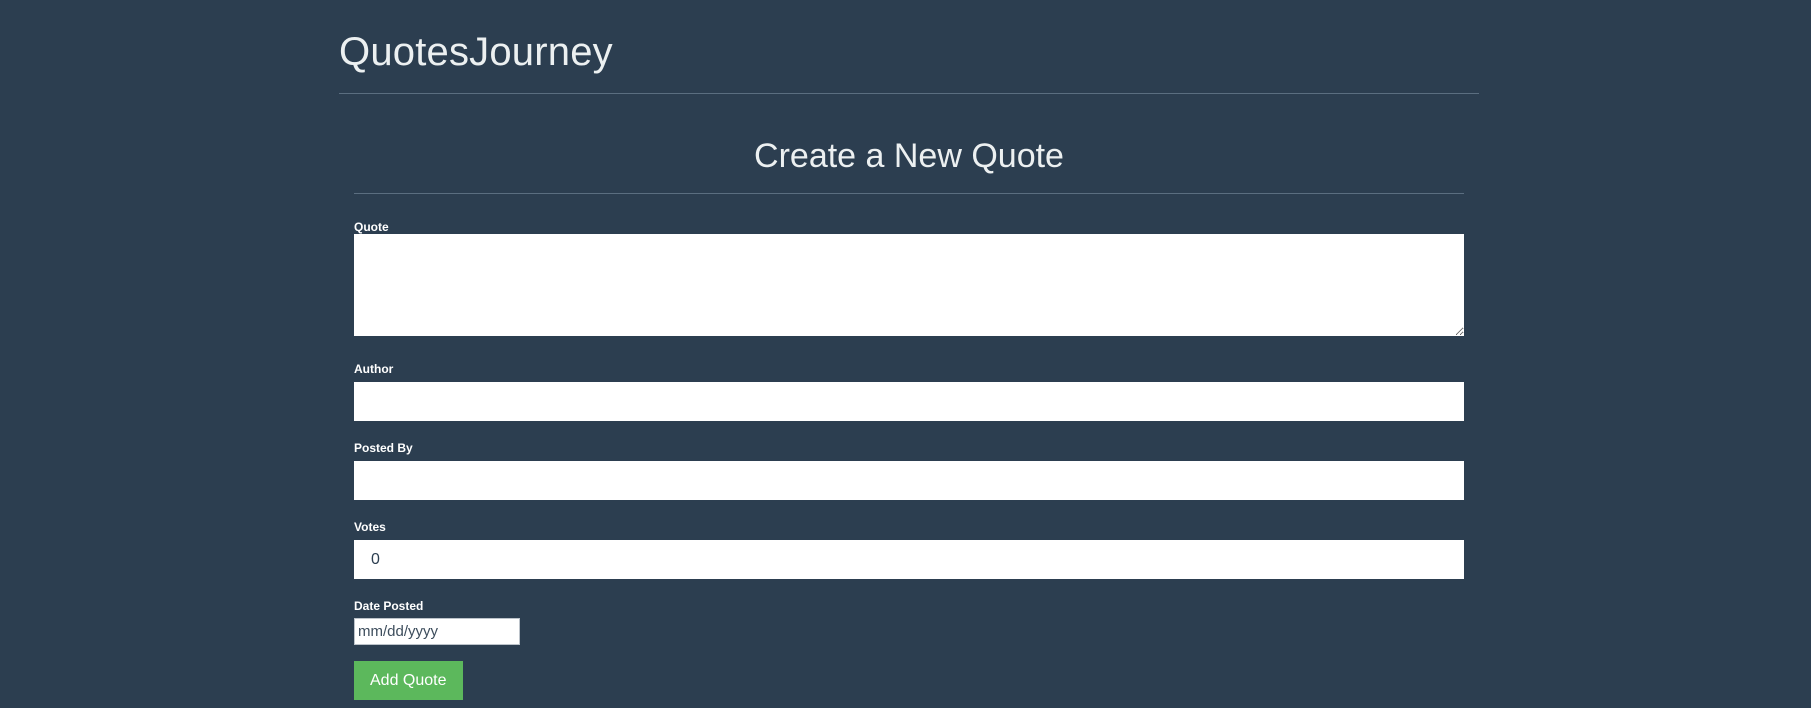 Image resolution: width=1811 pixels, height=708 pixels. Describe the element at coordinates (371, 227) in the screenshot. I see `quote-label: Quote` at that location.